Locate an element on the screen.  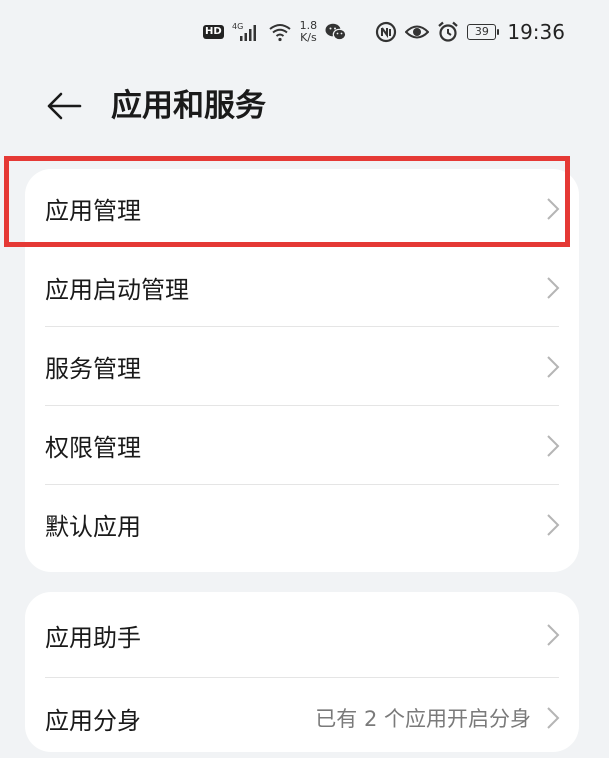
wechat-icon is located at coordinates (336, 32).